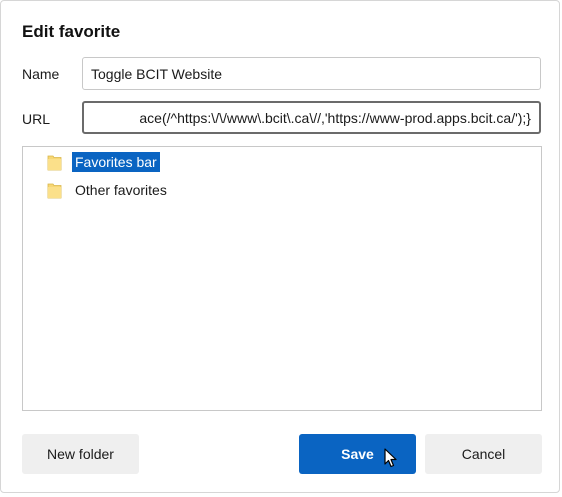 This screenshot has height=497, width=562. I want to click on new-folder-button: New folder, so click(80, 454).